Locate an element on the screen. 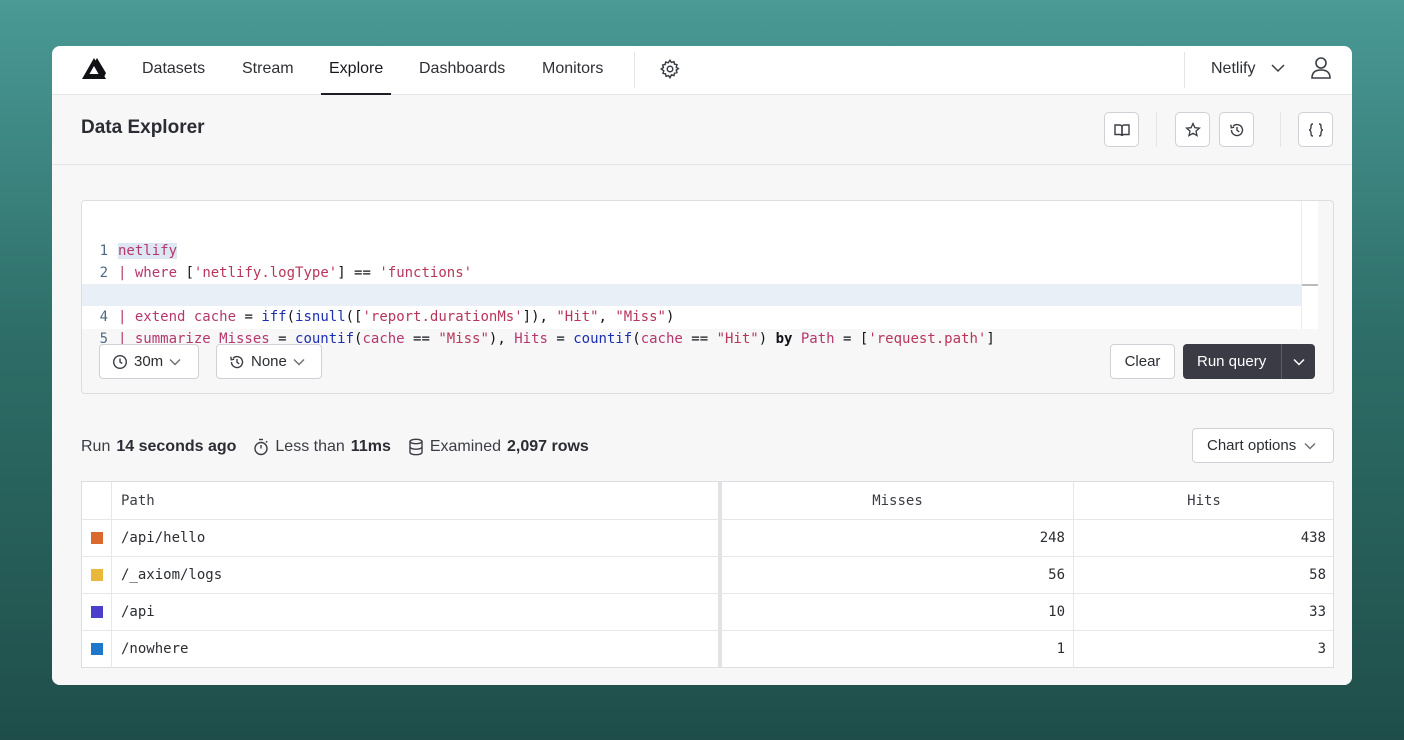 Image resolution: width=1404 pixels, height=740 pixels. cell-hits: 58 is located at coordinates (1317, 575).